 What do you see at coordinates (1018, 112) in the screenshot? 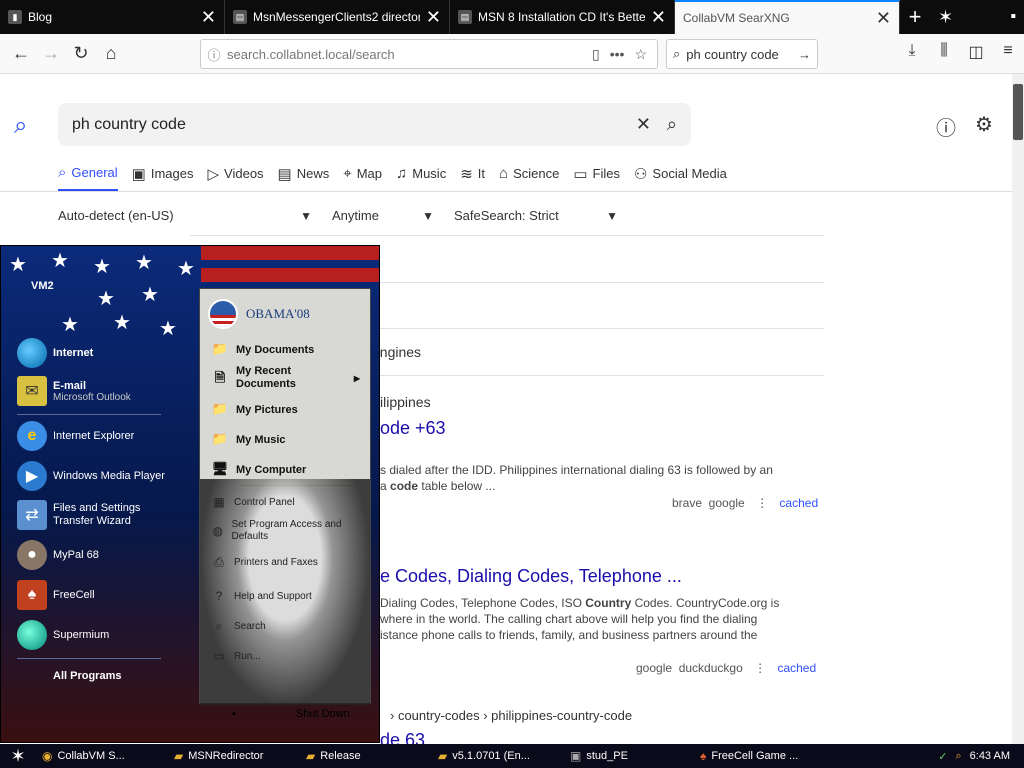
I see `scrollbar-thumb` at bounding box center [1018, 112].